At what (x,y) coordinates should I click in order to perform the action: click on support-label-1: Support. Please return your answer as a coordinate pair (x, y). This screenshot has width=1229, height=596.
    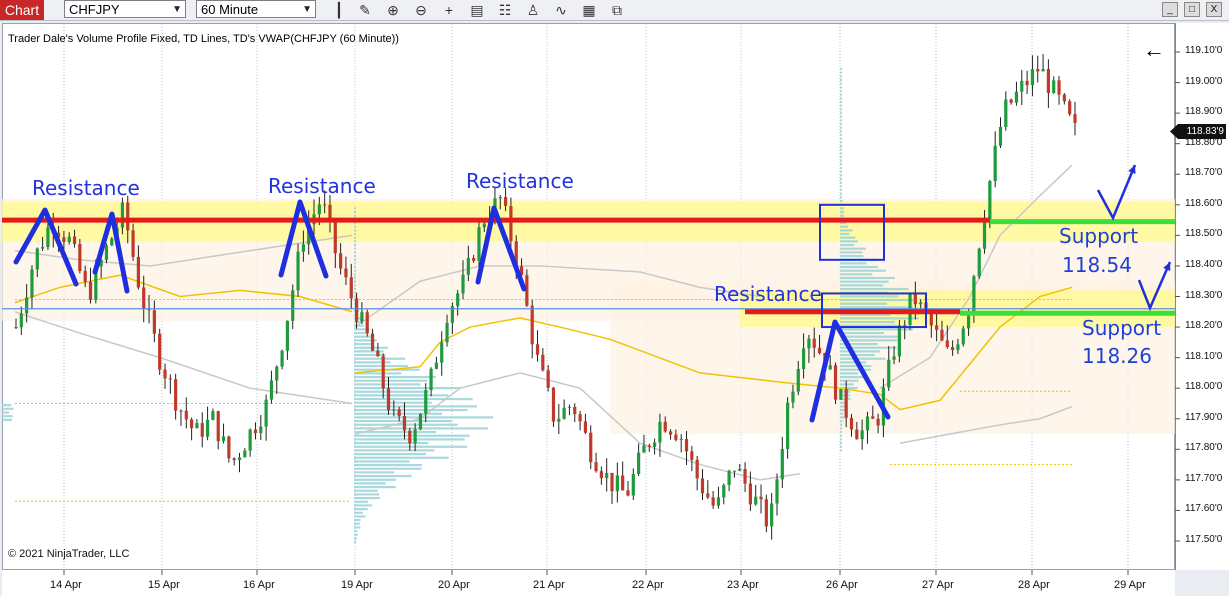
    Looking at the image, I should click on (1099, 236).